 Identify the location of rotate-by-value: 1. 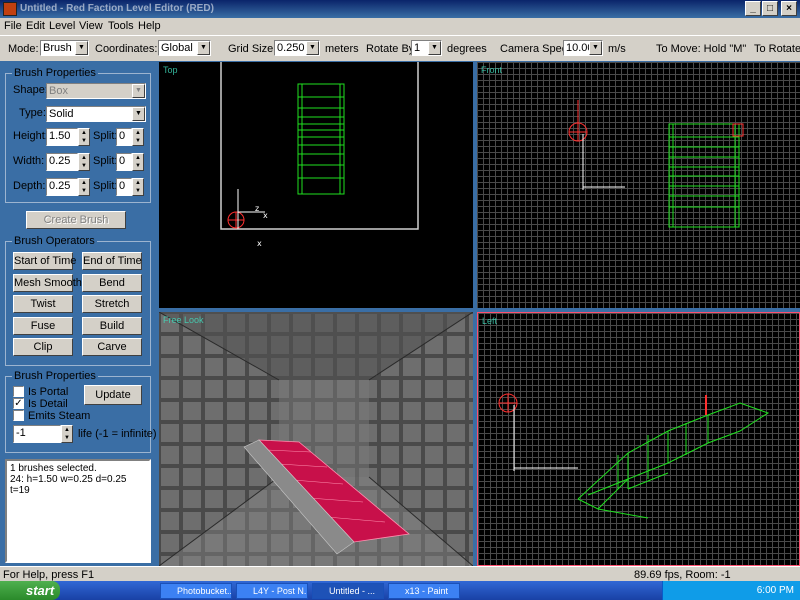
(417, 48).